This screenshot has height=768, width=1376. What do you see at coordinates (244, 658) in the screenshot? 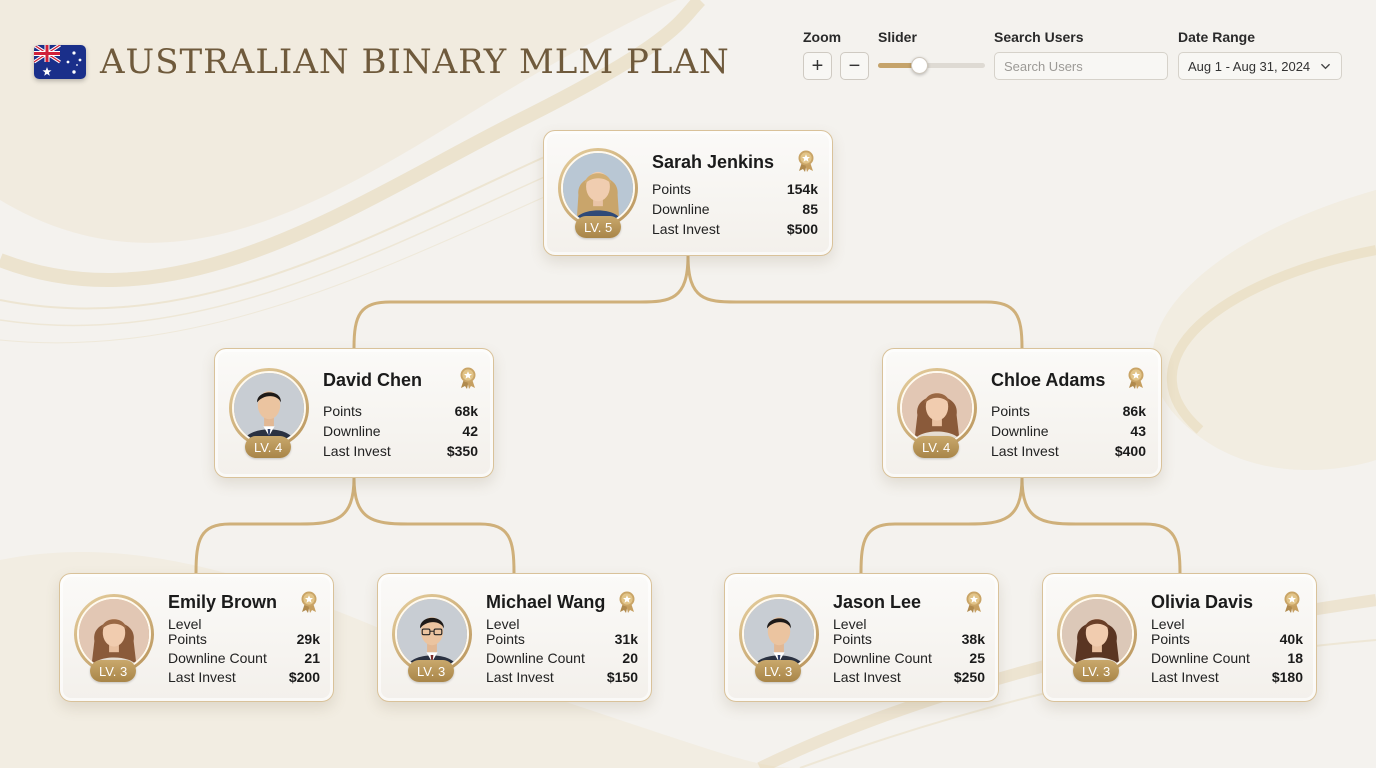
I see `stat-downline-count: Downline Count 21` at bounding box center [244, 658].